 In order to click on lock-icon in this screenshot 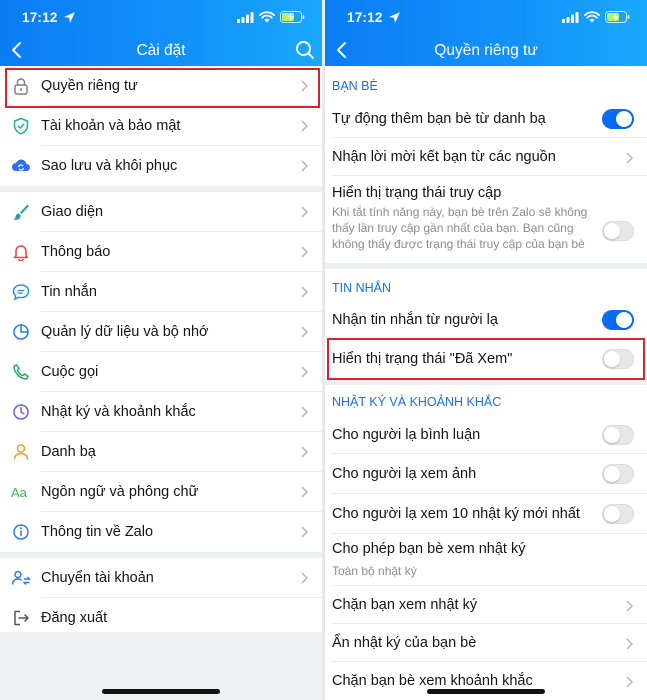, I will do `click(21, 86)`.